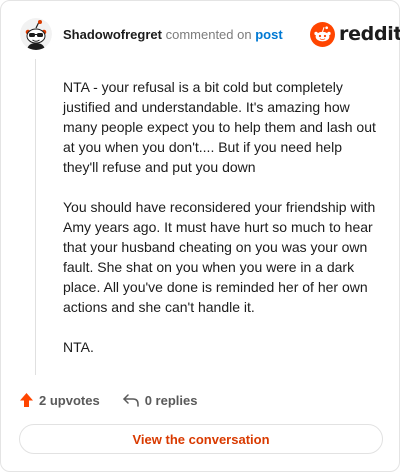  What do you see at coordinates (69, 400) in the screenshot?
I see `upvotes-count: 2 upvotes` at bounding box center [69, 400].